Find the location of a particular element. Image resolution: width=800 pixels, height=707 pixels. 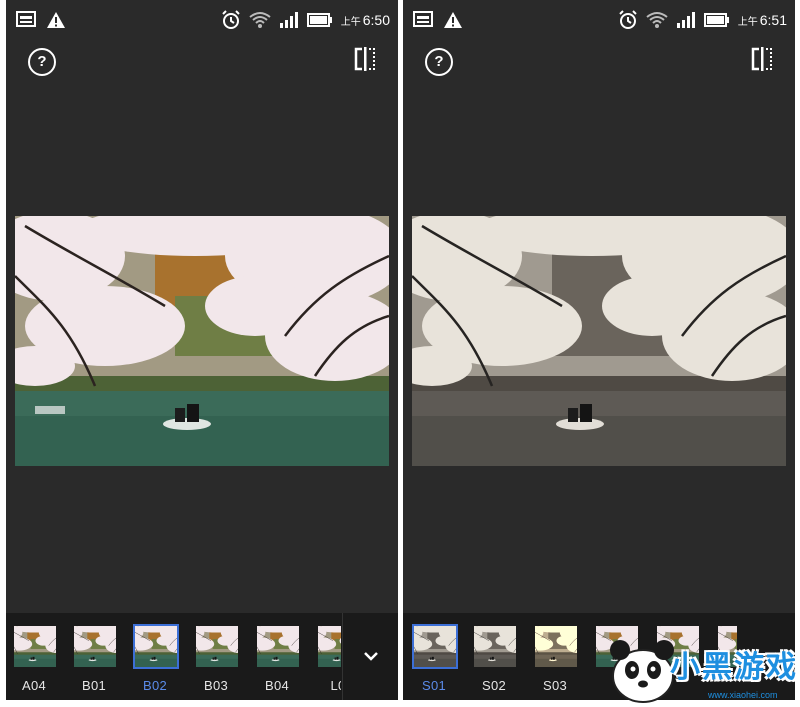

filter-item-s02: S02 is located at coordinates (494, 658).